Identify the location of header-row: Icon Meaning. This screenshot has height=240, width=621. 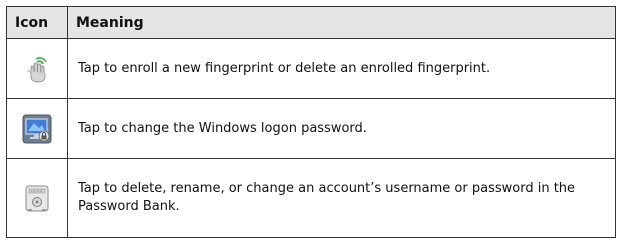
(311, 22).